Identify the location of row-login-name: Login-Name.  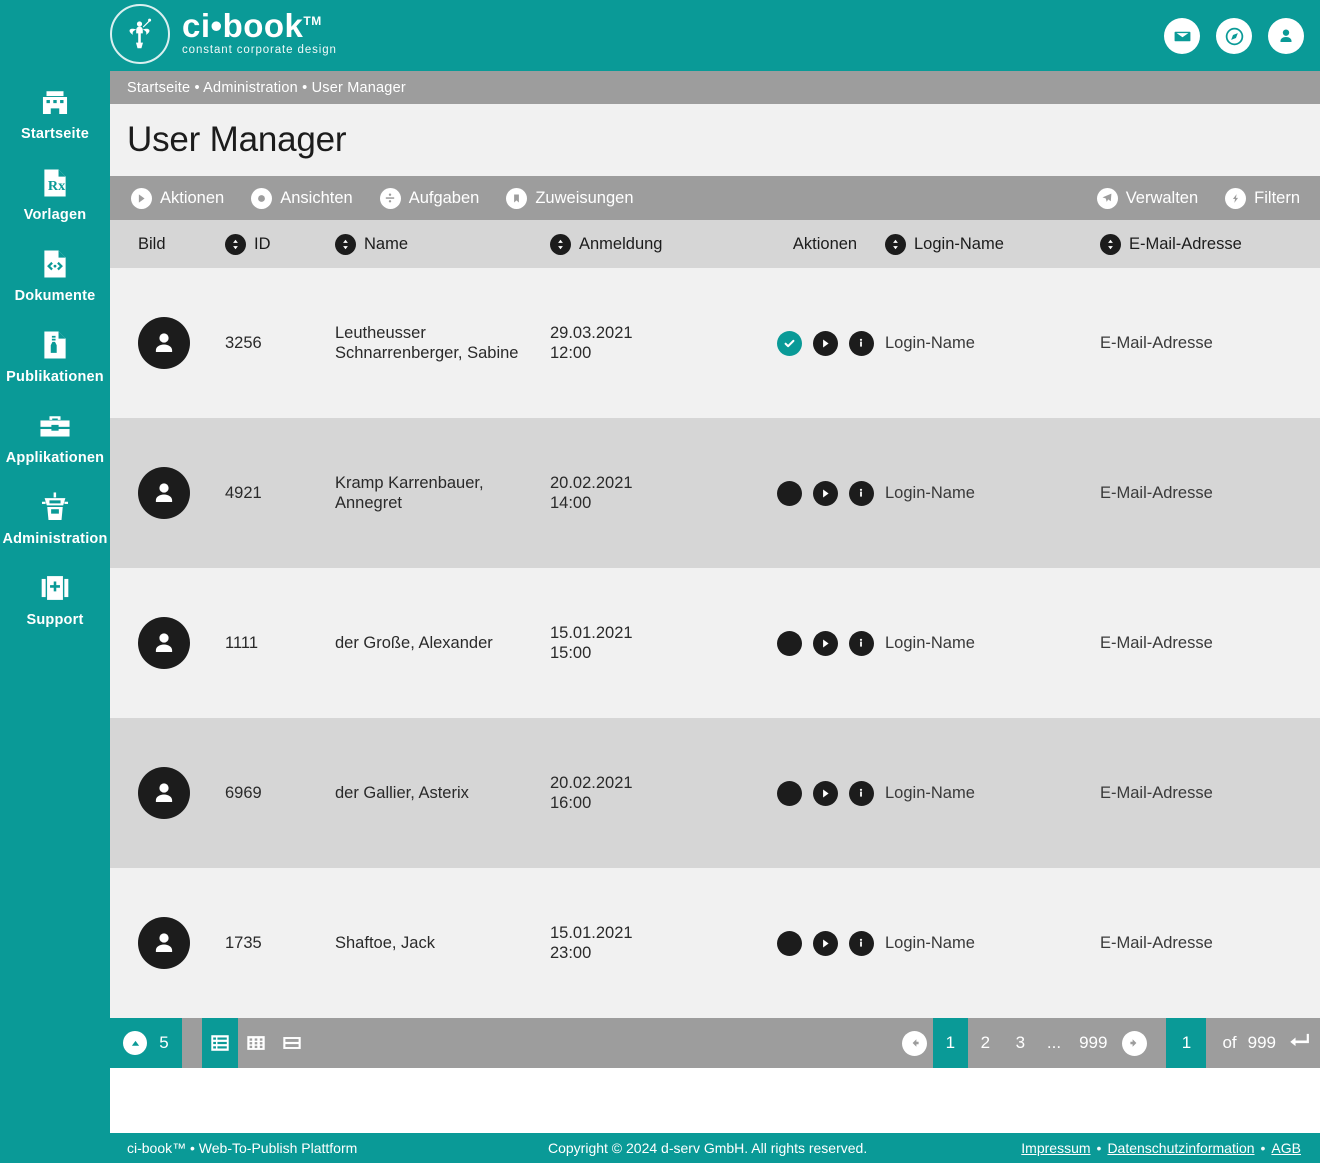
(930, 792).